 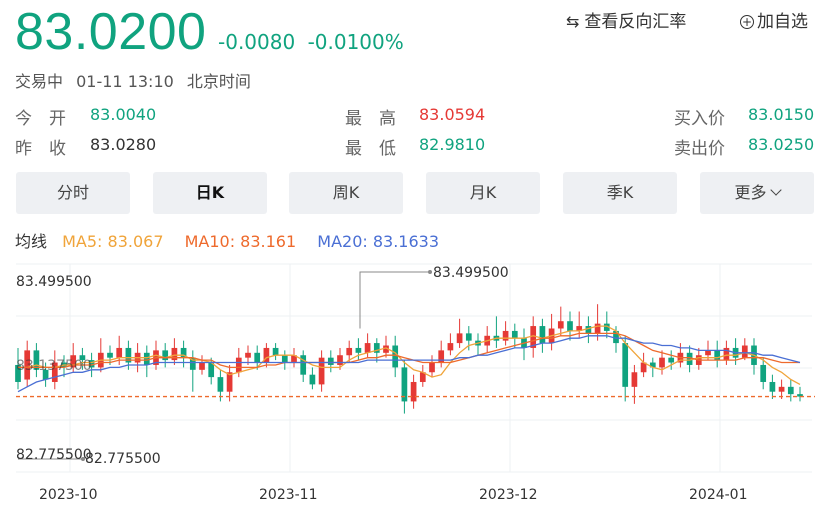 I want to click on price-change: -0.0080 -0.0100%, so click(x=311, y=42).